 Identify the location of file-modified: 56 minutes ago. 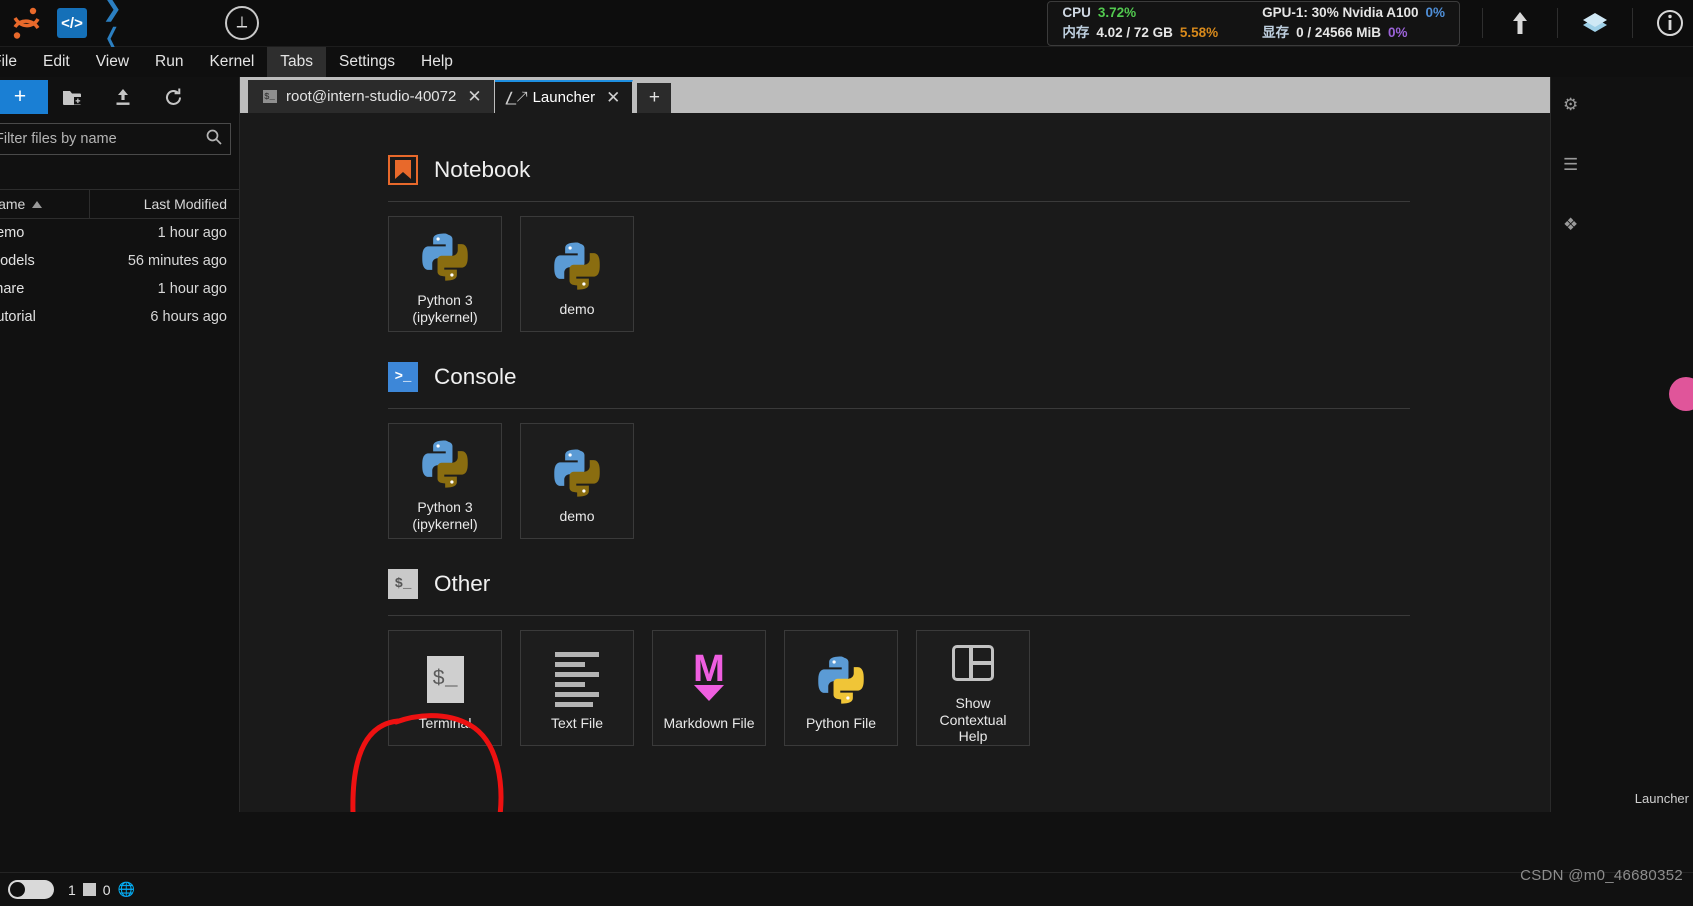
(177, 261).